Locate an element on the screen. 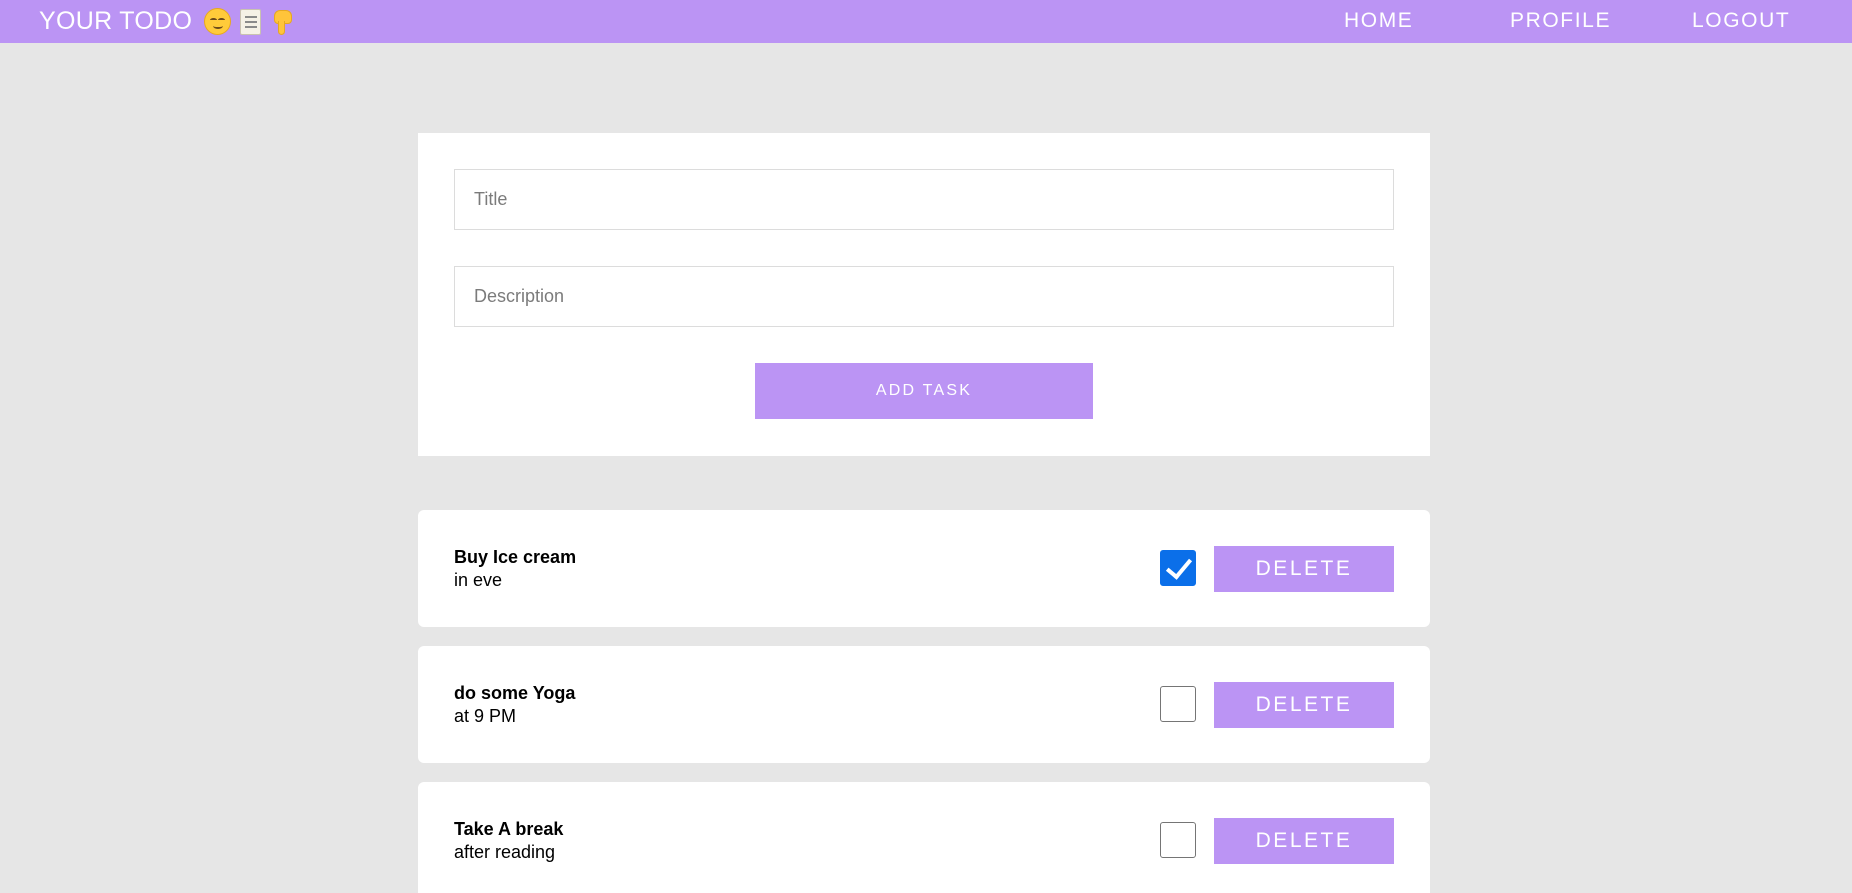 The height and width of the screenshot is (893, 1852). task-item: Buy Ice cream in eve DELETE is located at coordinates (924, 568).